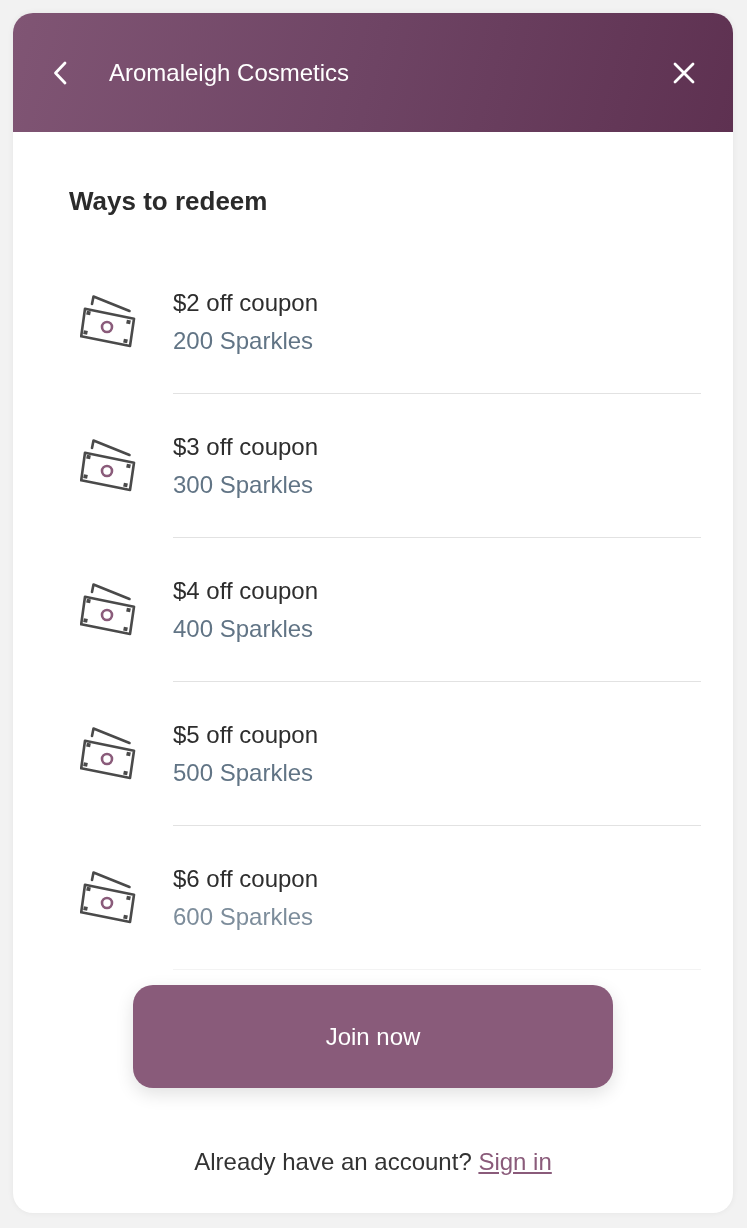 This screenshot has height=1228, width=747. I want to click on reward-title: $2 off coupon, so click(246, 303).